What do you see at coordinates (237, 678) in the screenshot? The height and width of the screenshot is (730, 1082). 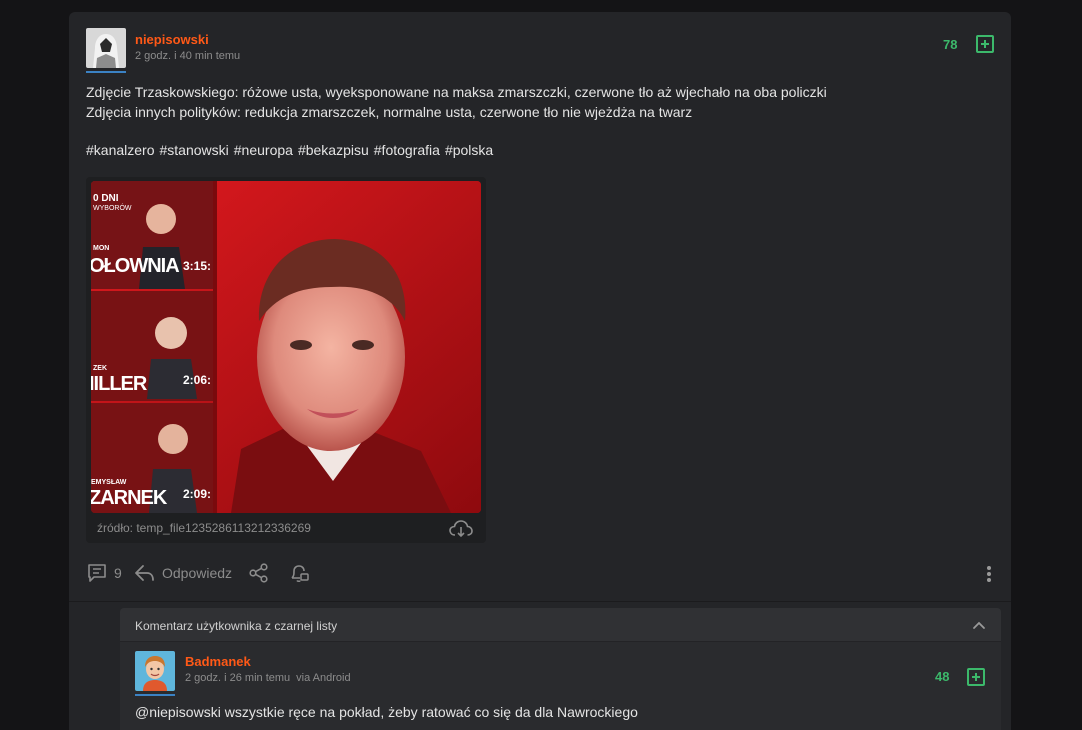 I see `comment-timestamp: 2 godz. i 26 min temu` at bounding box center [237, 678].